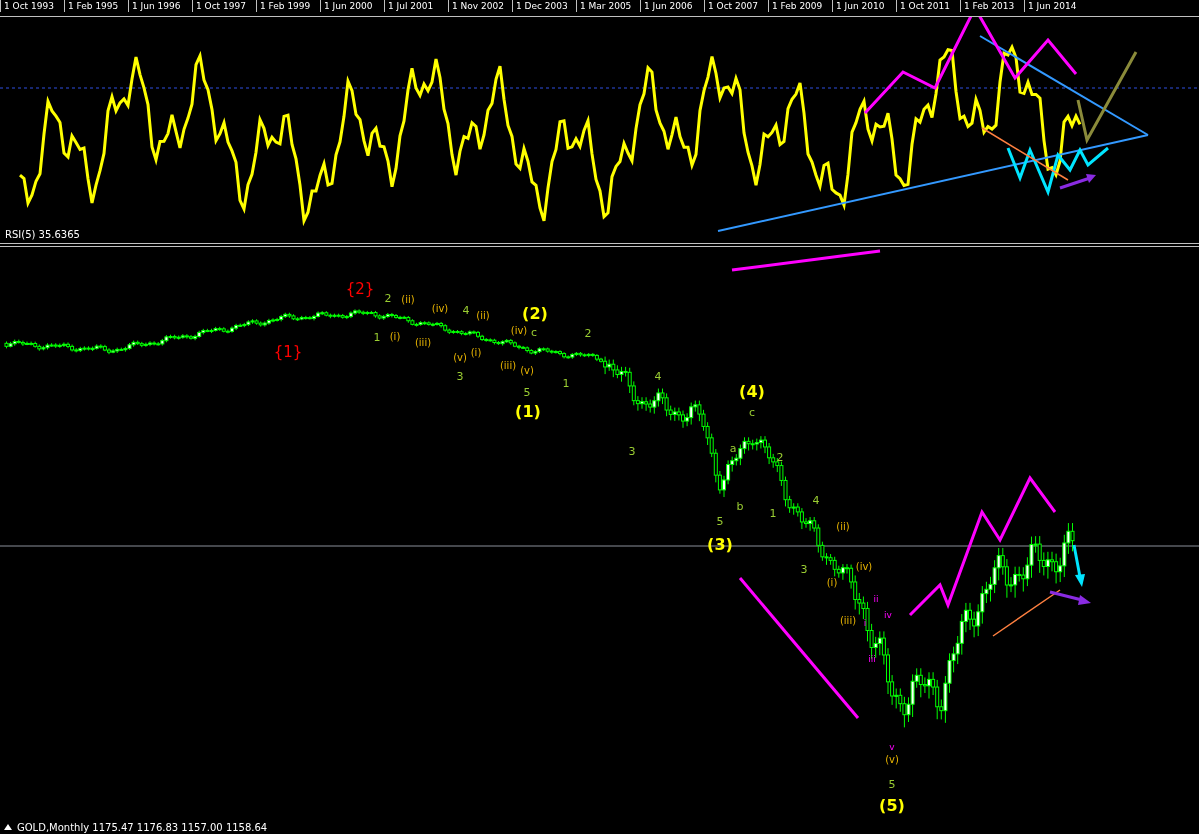 This screenshot has height=834, width=1199. Describe the element at coordinates (142, 827) in the screenshot. I see `symbol-label: GOLD,Monthly 1175.47 1176.83 1157.00 1158.64` at that location.